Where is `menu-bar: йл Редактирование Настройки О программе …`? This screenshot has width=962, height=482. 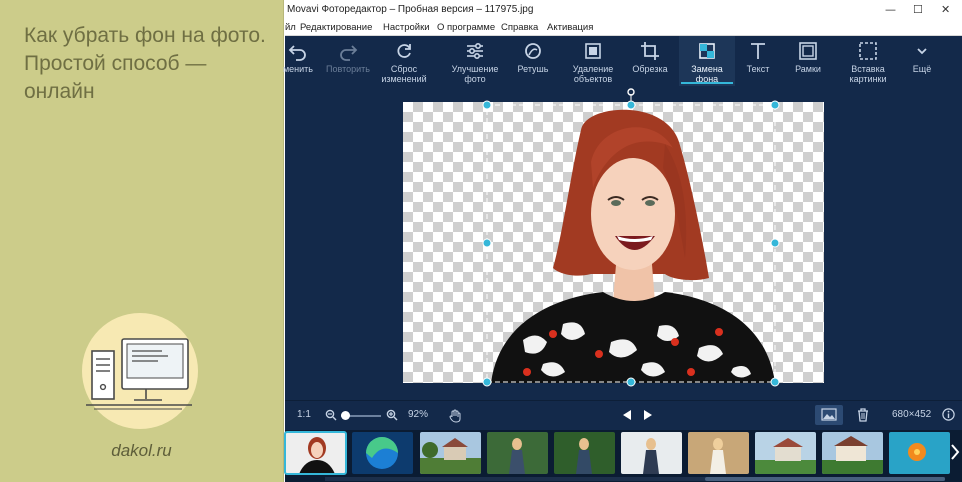 menu-bar: йл Редактирование Настройки О программе … is located at coordinates (623, 28).